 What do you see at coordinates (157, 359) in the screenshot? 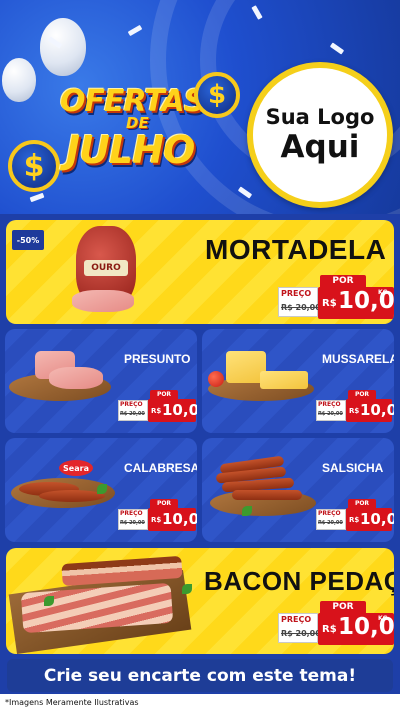
I see `product-name: PRESUNTO` at bounding box center [157, 359].